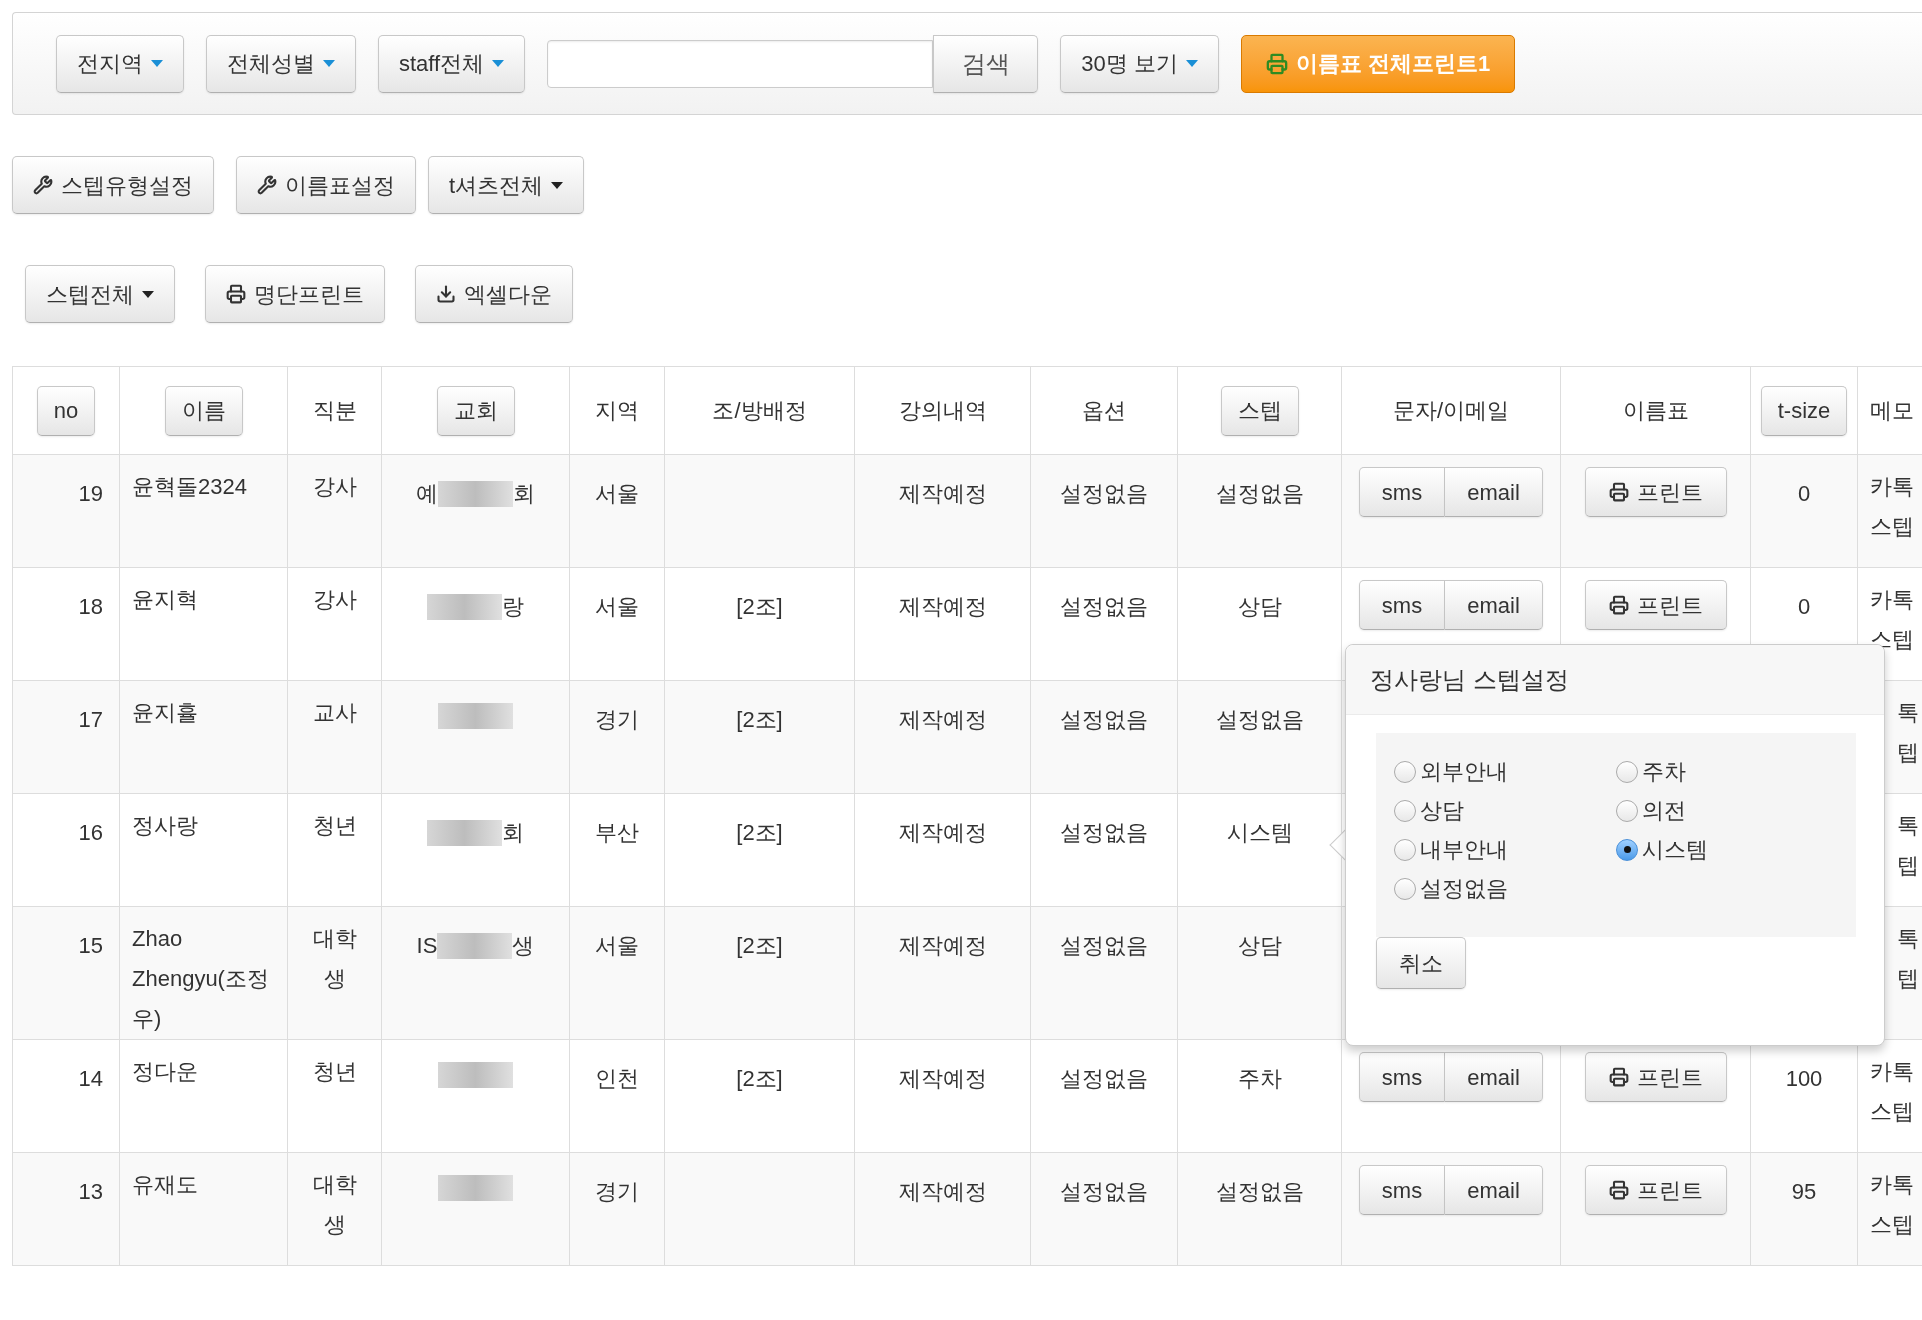 The width and height of the screenshot is (1922, 1320). Describe the element at coordinates (1259, 832) in the screenshot. I see `step-text: 시스템` at that location.